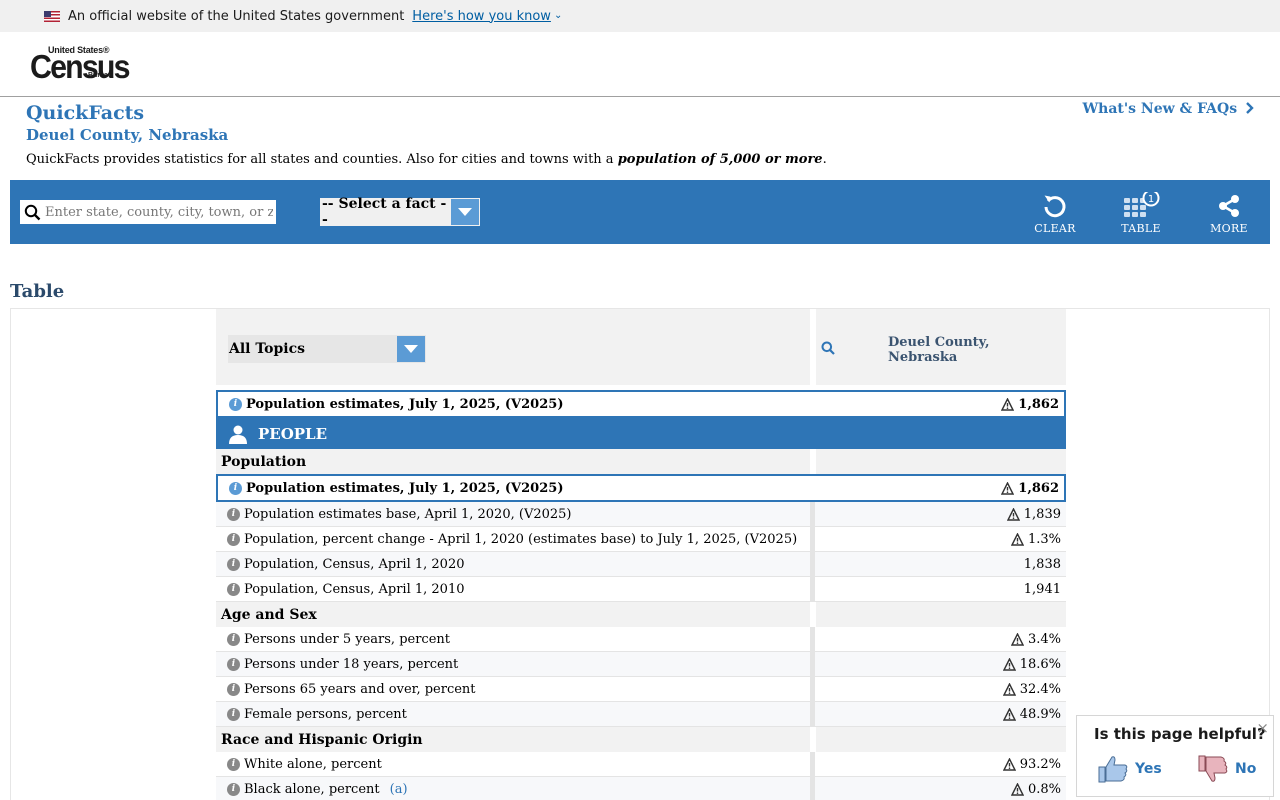 The height and width of the screenshot is (800, 1280). What do you see at coordinates (641, 639) in the screenshot?
I see `table-row: i Persons under 5 years, percent 3.4%` at bounding box center [641, 639].